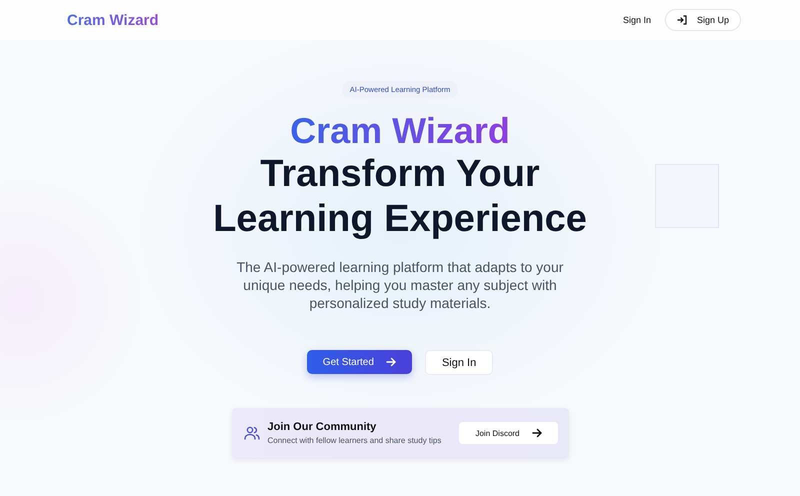  Describe the element at coordinates (636, 20) in the screenshot. I see `sign-in-link: Sign In` at that location.